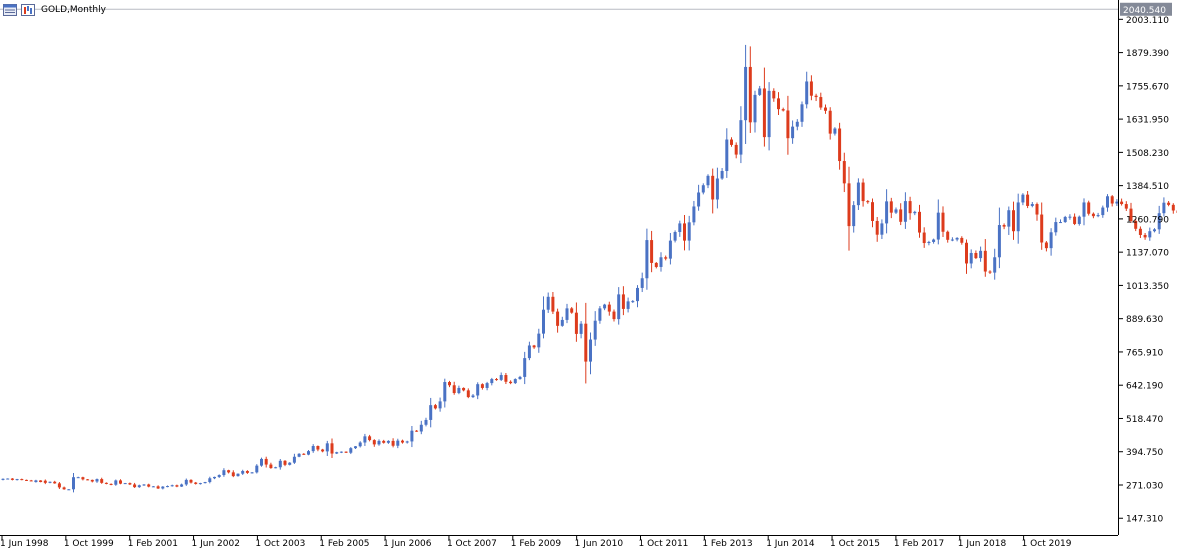 This screenshot has height=558, width=1177. Describe the element at coordinates (1147, 87) in the screenshot. I see `price-tick-label: 1755.670` at that location.